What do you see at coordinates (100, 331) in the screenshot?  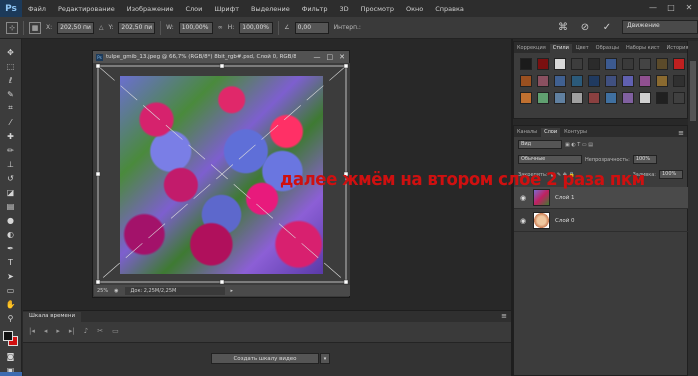 I see `split-icon: ✂` at bounding box center [100, 331].